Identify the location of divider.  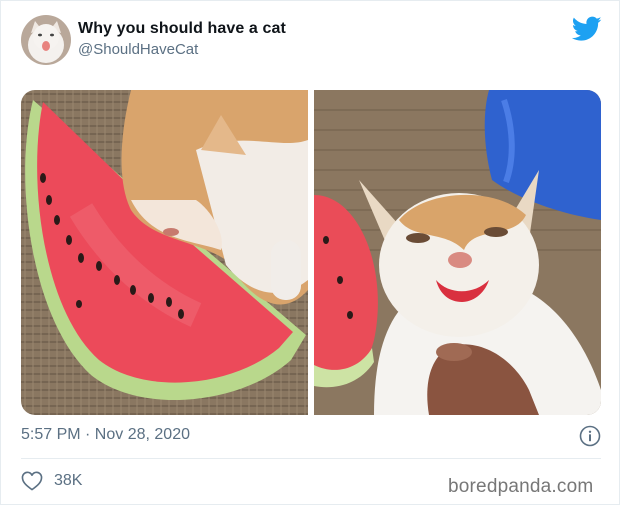
(311, 458).